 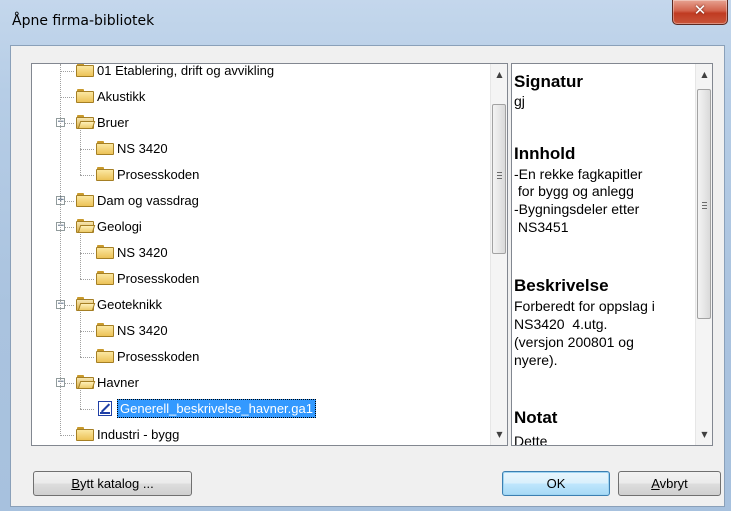 What do you see at coordinates (584, 306) in the screenshot?
I see `beskrivelse-line: Forberedt for oppslag i` at bounding box center [584, 306].